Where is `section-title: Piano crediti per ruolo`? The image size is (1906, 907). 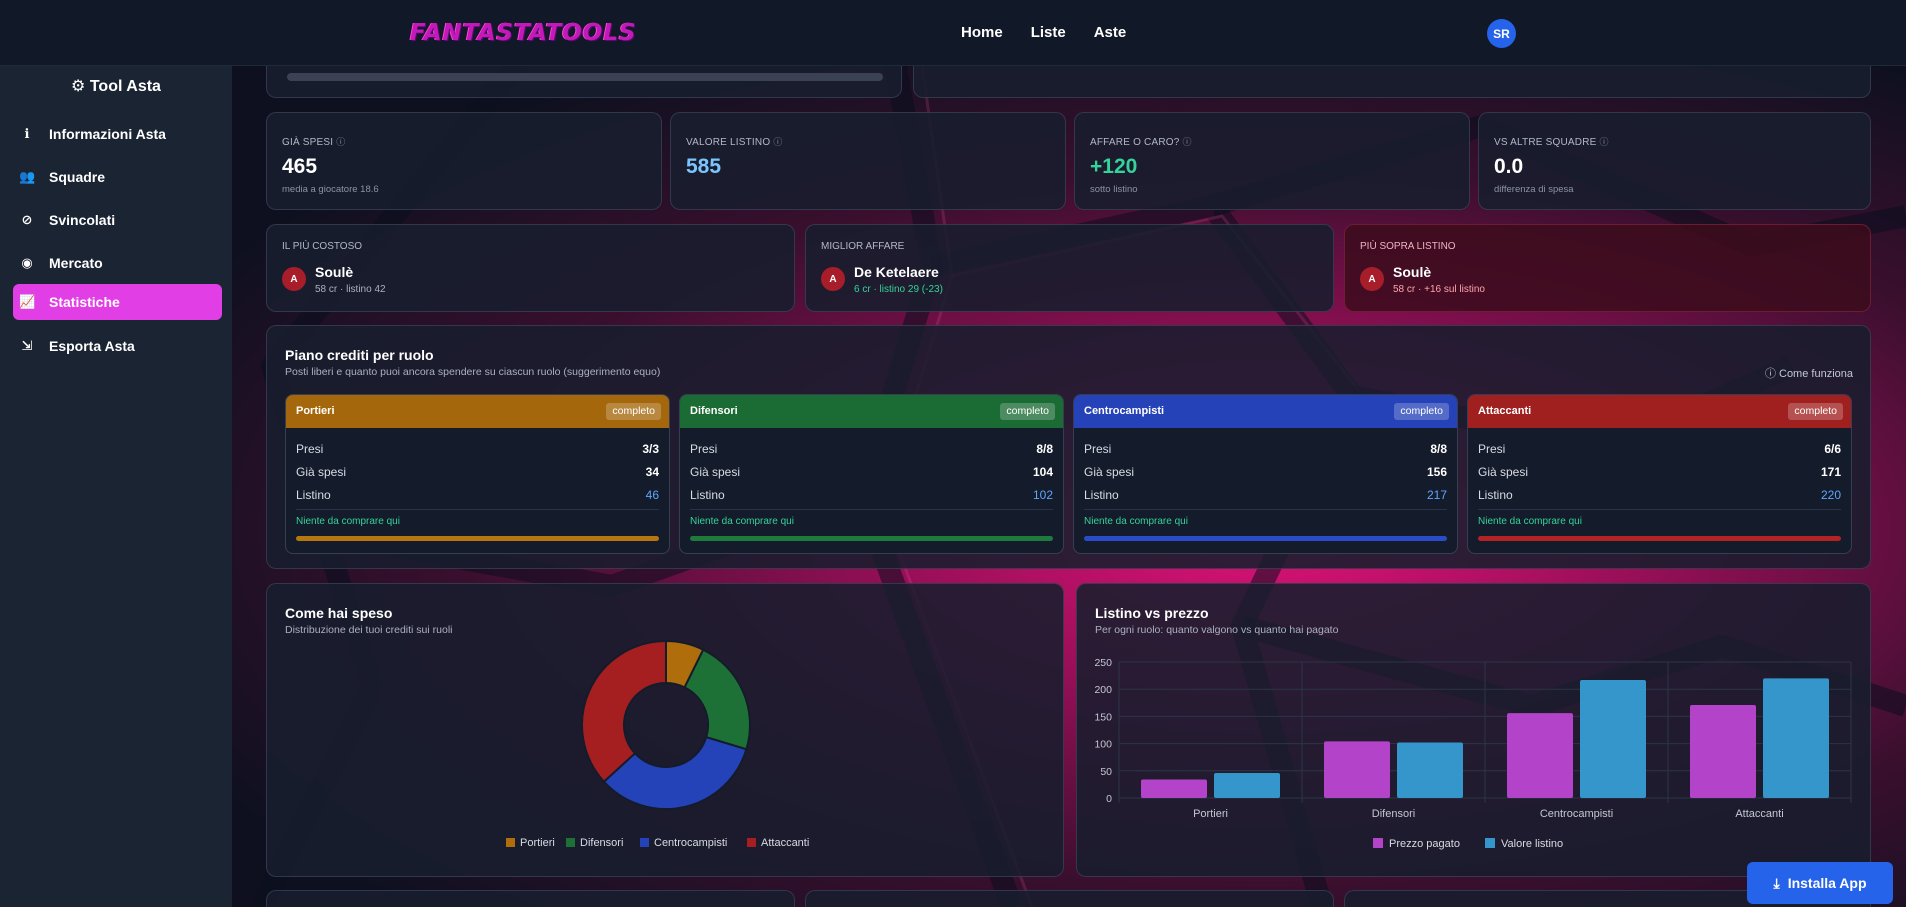 section-title: Piano crediti per ruolo is located at coordinates (359, 355).